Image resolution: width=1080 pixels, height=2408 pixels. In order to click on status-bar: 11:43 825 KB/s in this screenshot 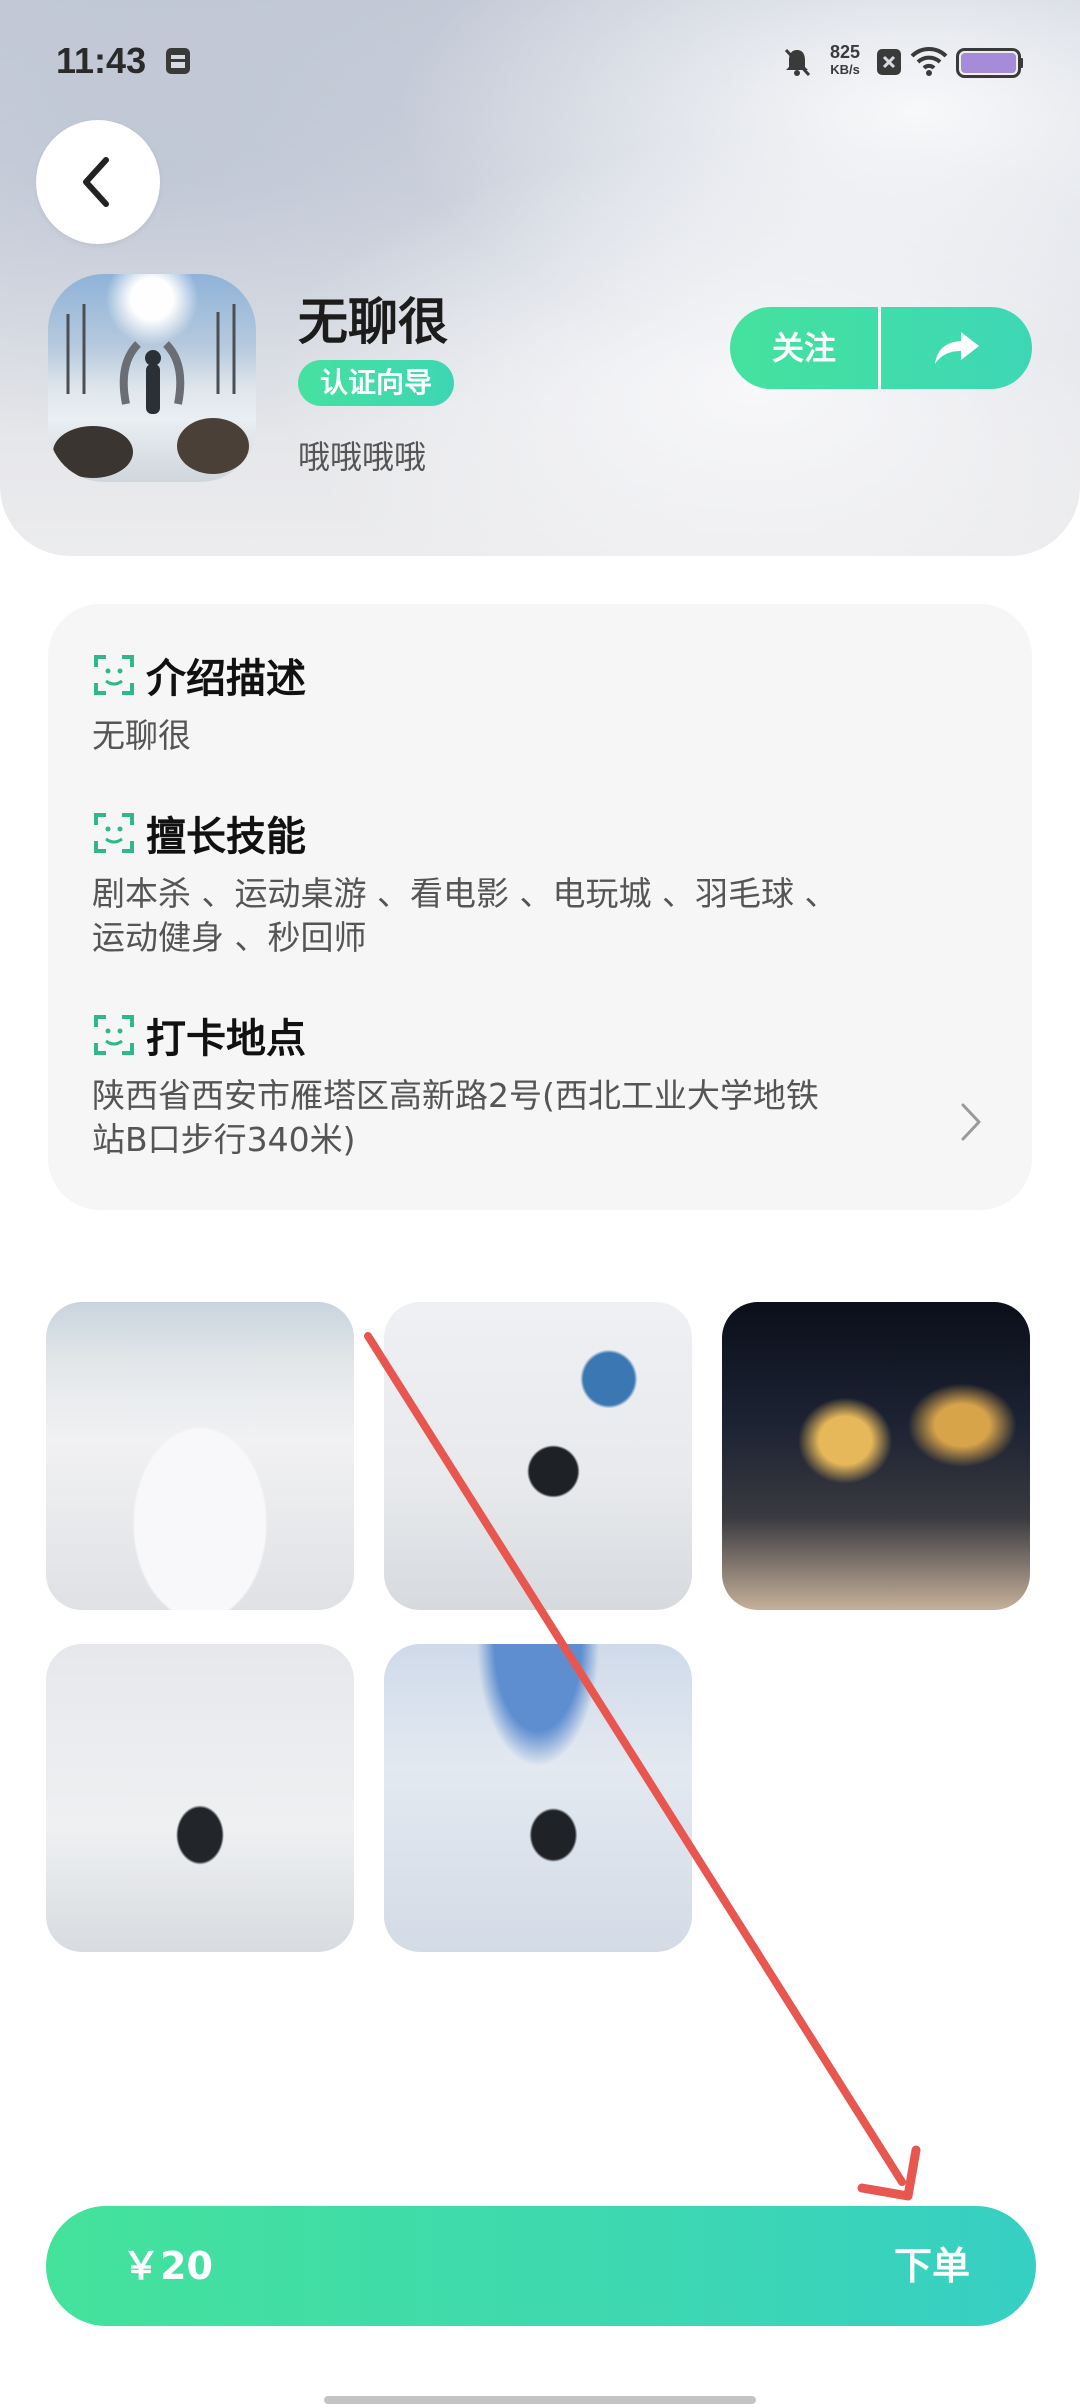, I will do `click(540, 60)`.